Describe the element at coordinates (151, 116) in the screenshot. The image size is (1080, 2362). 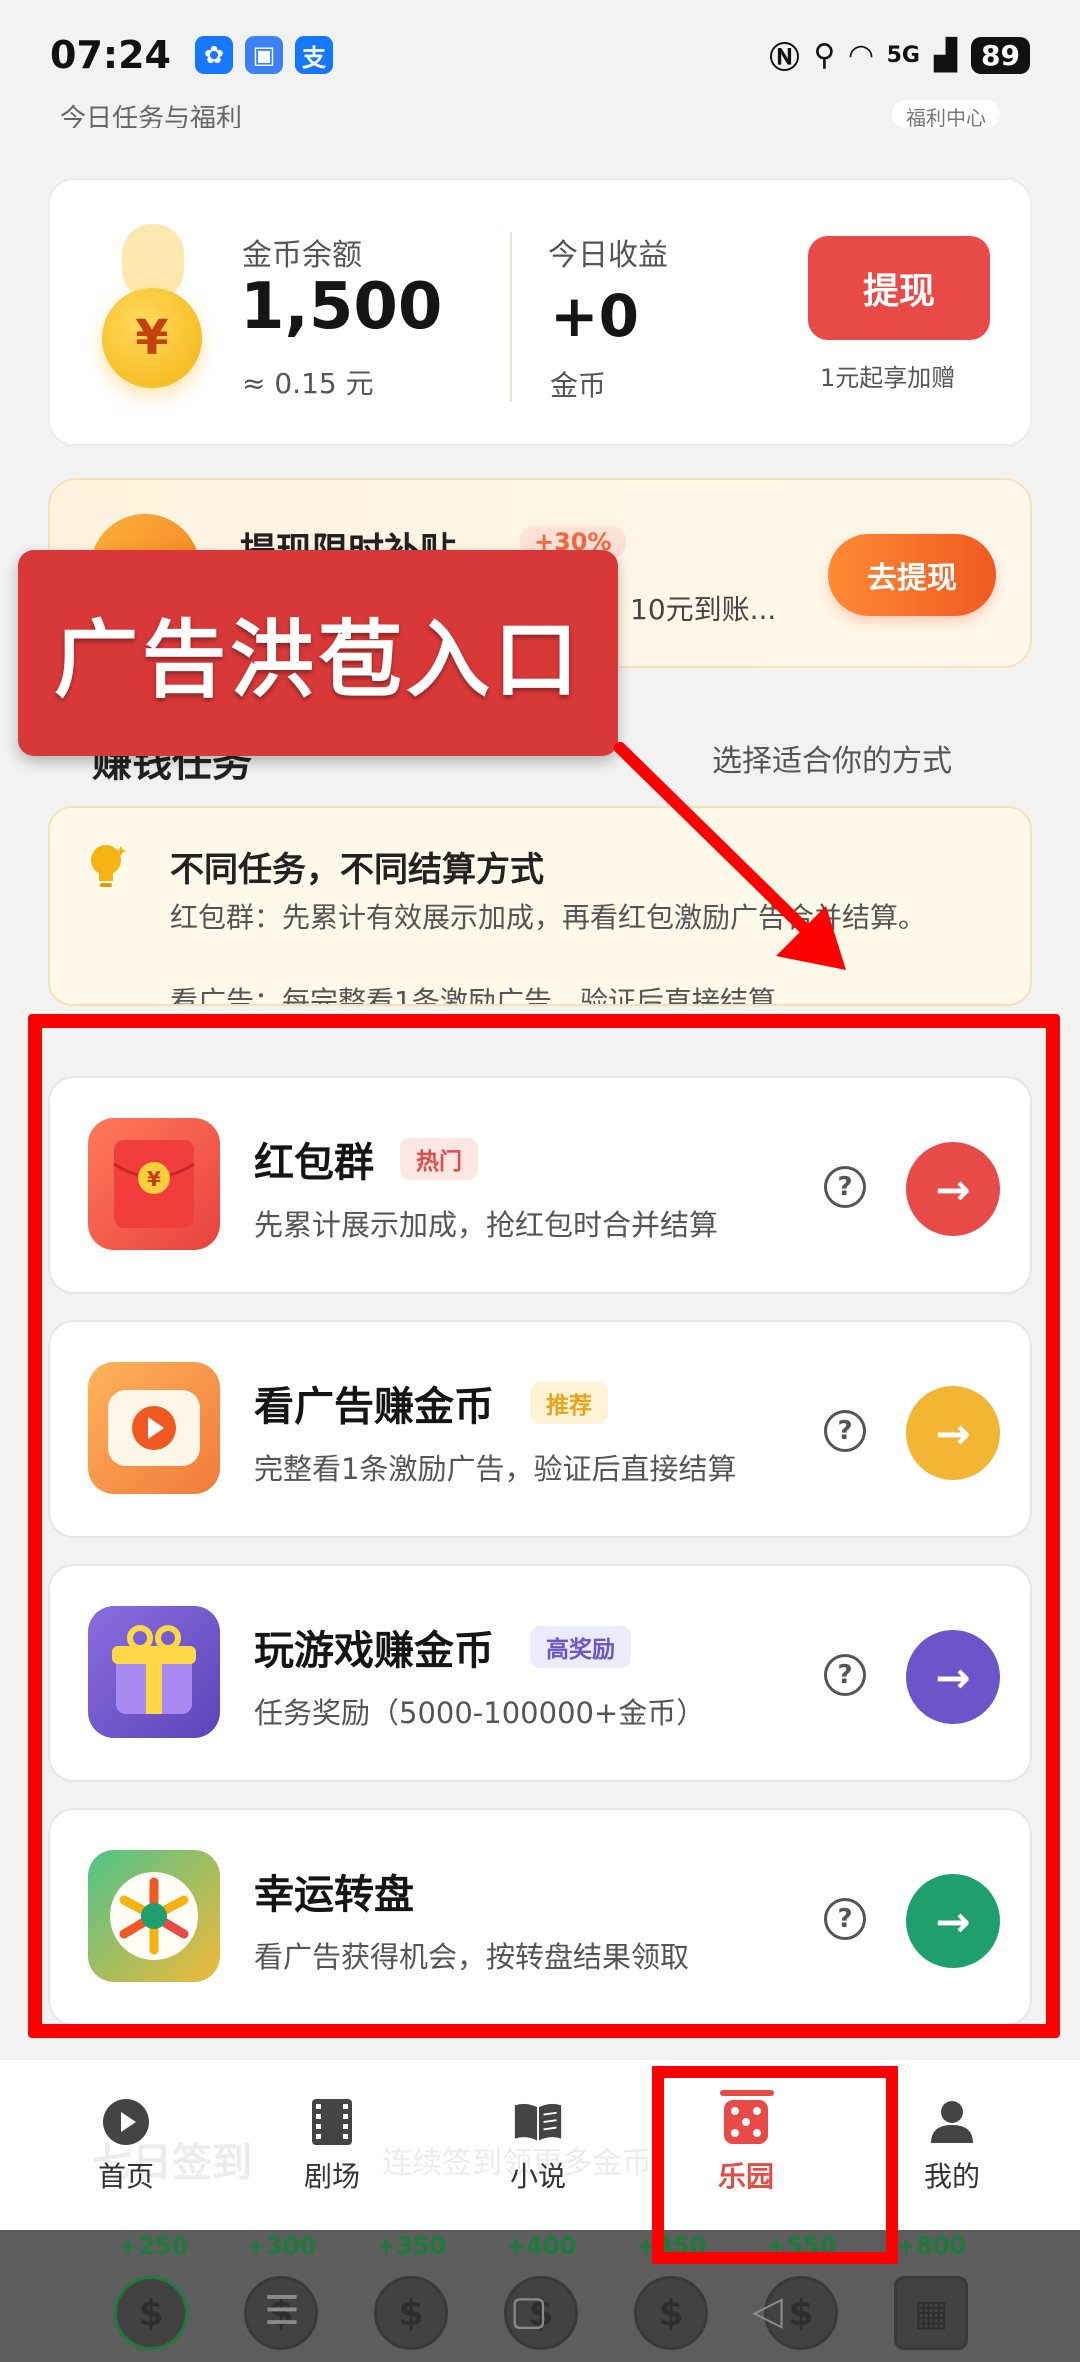
I see `header-title-peek: 今日任务与福利` at that location.